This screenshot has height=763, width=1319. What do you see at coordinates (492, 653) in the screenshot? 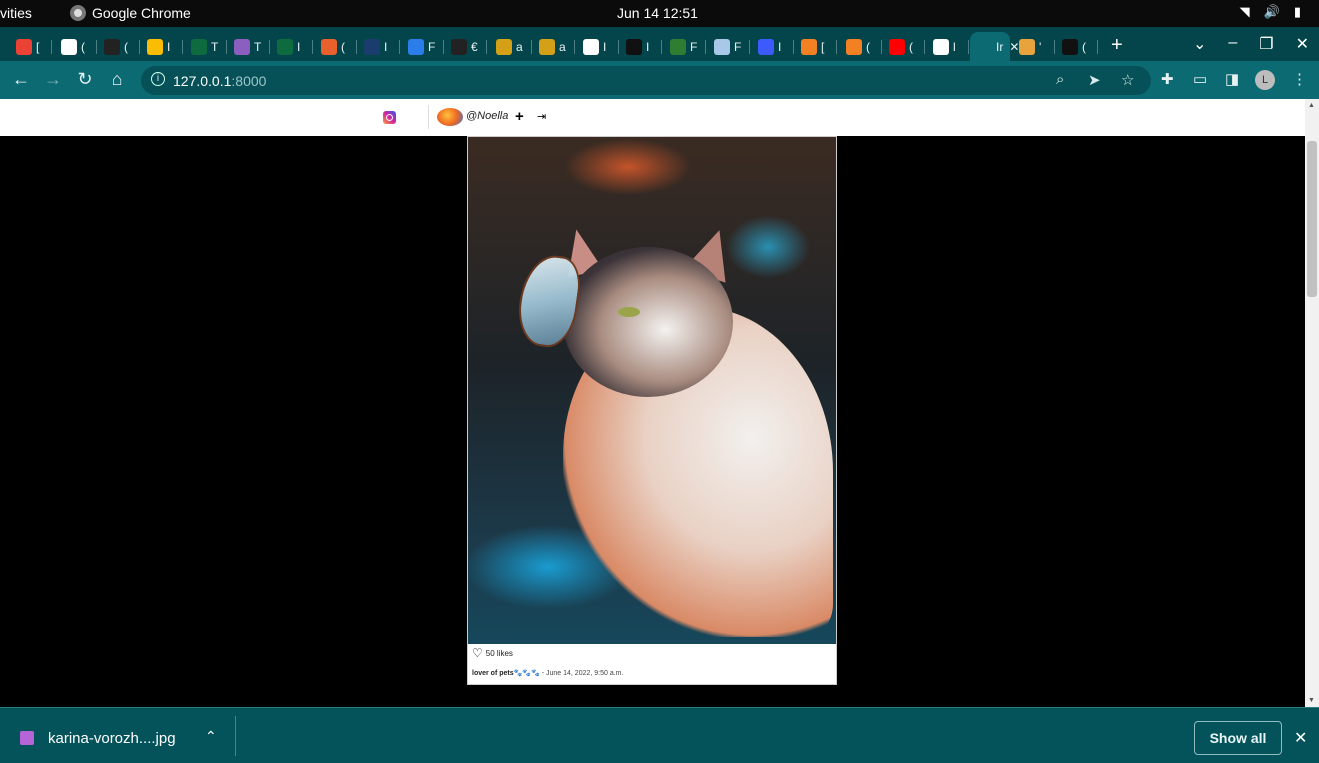
I see `post-actions: ♡ 50 likes` at bounding box center [492, 653].